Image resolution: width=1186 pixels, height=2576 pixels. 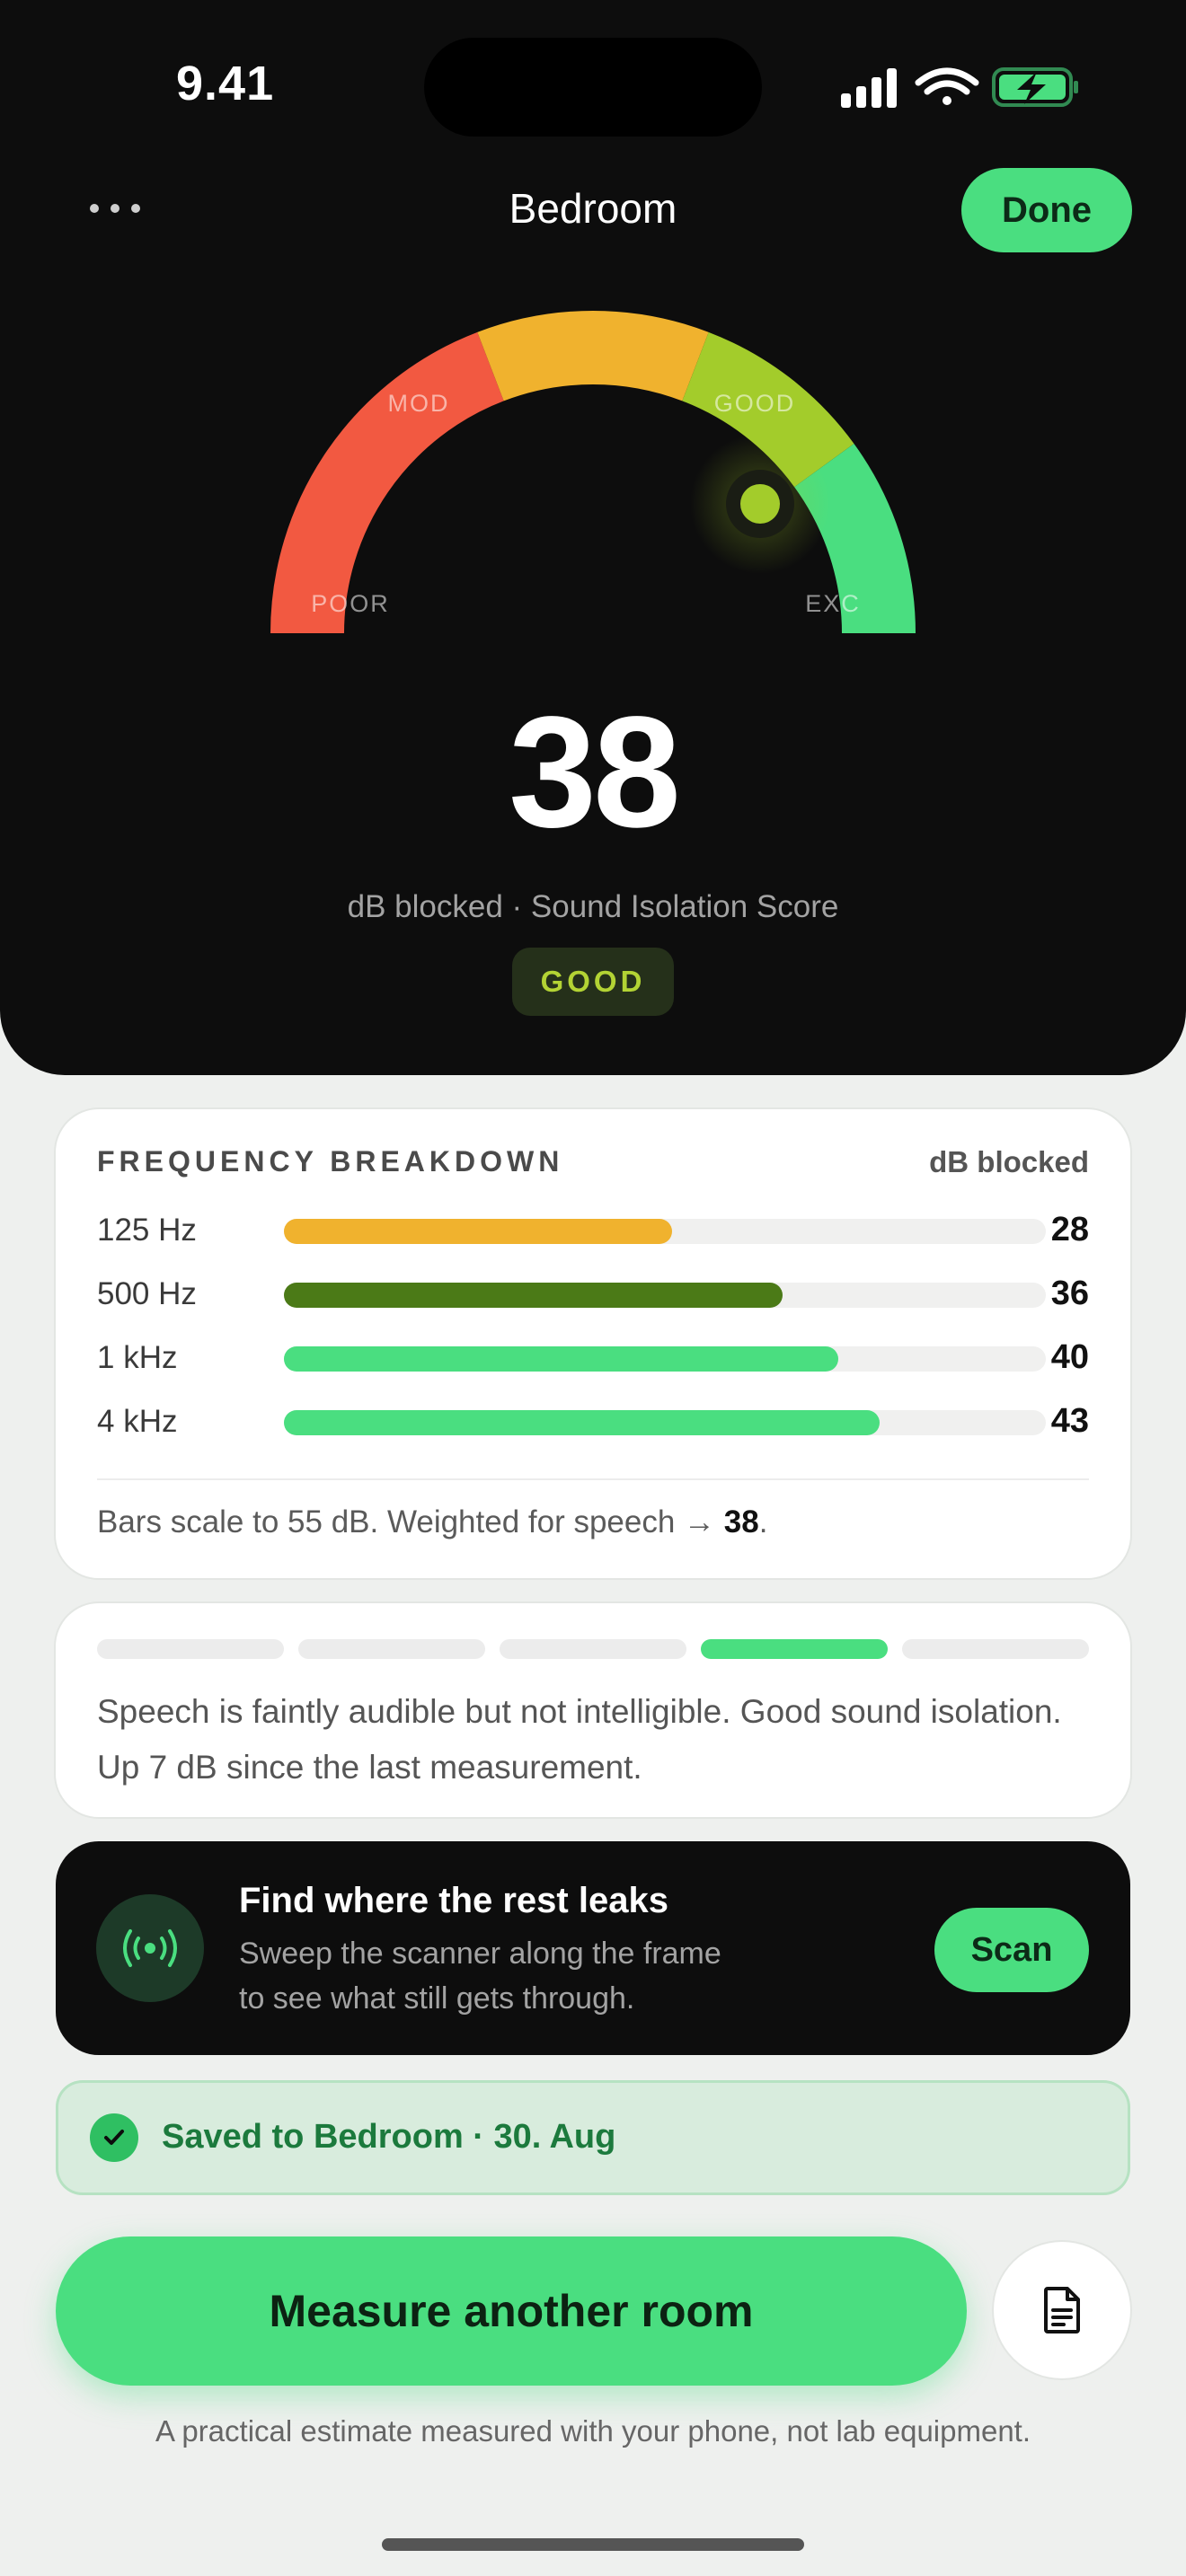 I want to click on home-indicator, so click(x=593, y=2544).